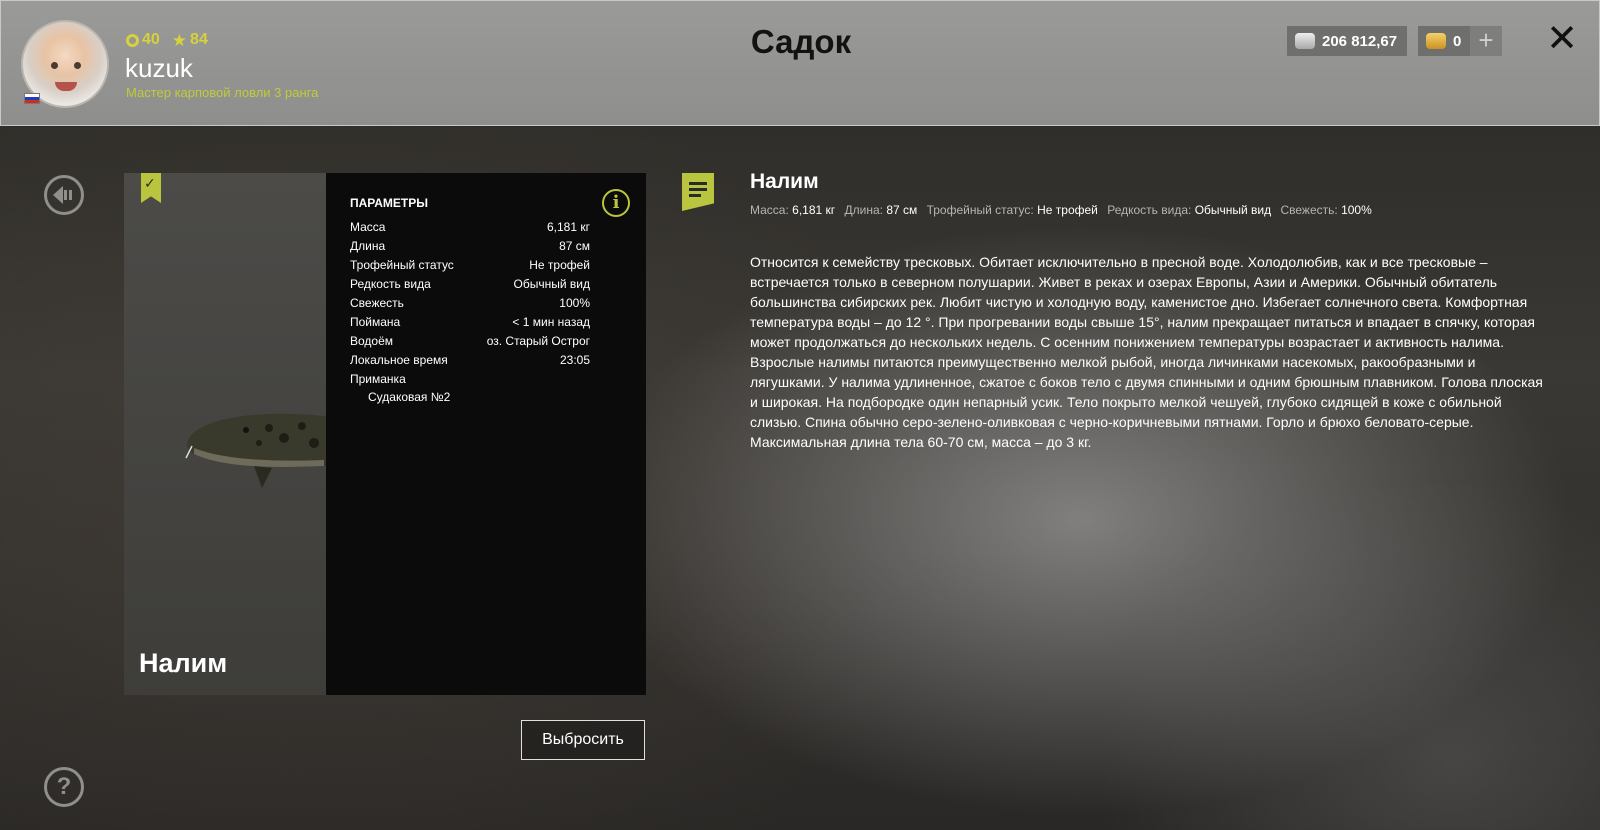 Image resolution: width=1600 pixels, height=830 pixels. Describe the element at coordinates (368, 246) in the screenshot. I see `param-label: Длина` at that location.